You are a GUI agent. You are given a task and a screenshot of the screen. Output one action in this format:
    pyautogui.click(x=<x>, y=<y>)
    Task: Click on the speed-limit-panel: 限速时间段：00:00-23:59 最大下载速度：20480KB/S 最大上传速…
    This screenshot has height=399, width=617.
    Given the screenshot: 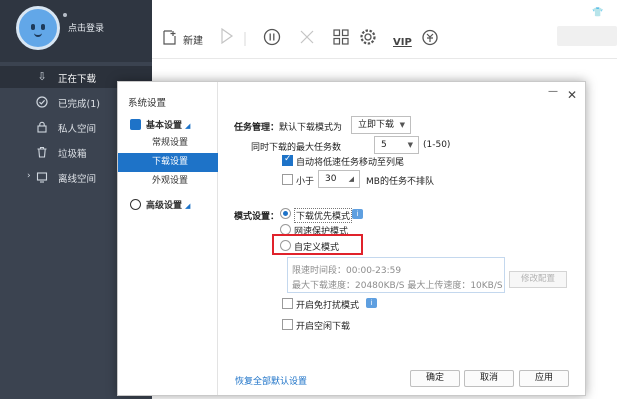 What is the action you would take?
    pyautogui.click(x=396, y=275)
    